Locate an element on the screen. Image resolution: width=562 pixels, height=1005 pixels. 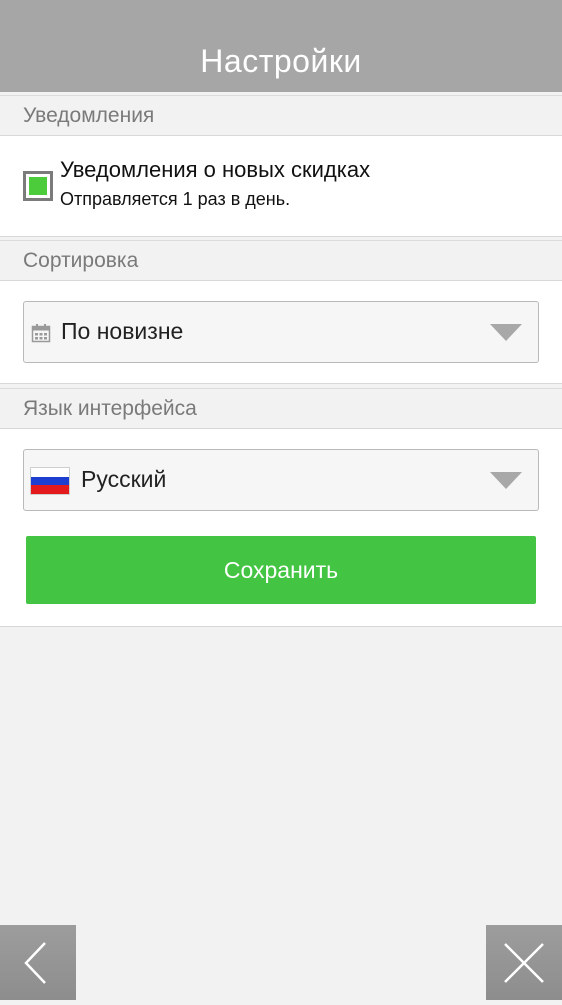
language-select-value: Русский is located at coordinates (124, 479).